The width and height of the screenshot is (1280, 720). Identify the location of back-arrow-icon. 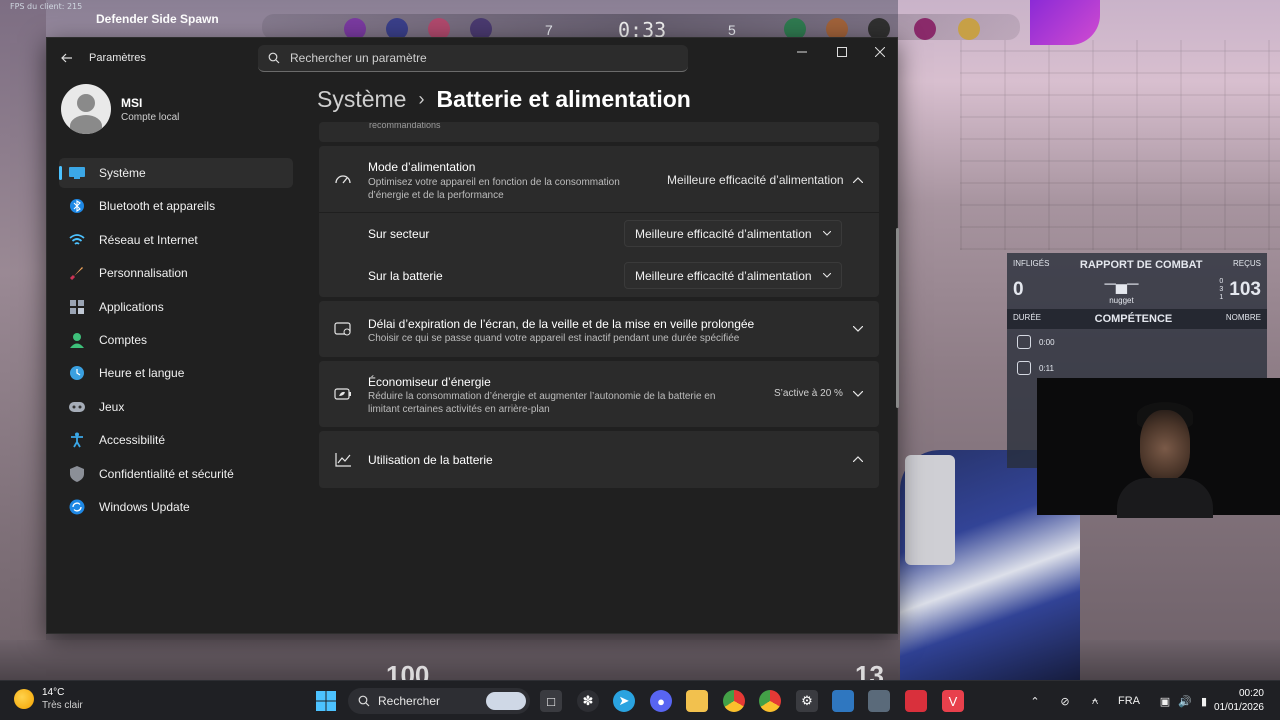
(66, 58).